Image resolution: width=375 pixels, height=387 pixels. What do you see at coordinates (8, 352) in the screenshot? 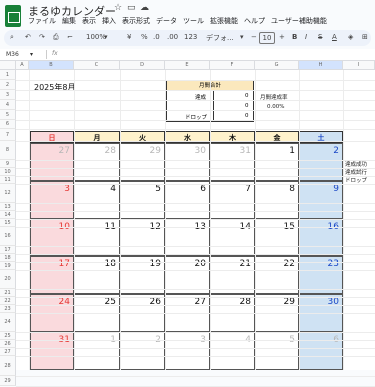
I see `row-header: 27` at bounding box center [8, 352].